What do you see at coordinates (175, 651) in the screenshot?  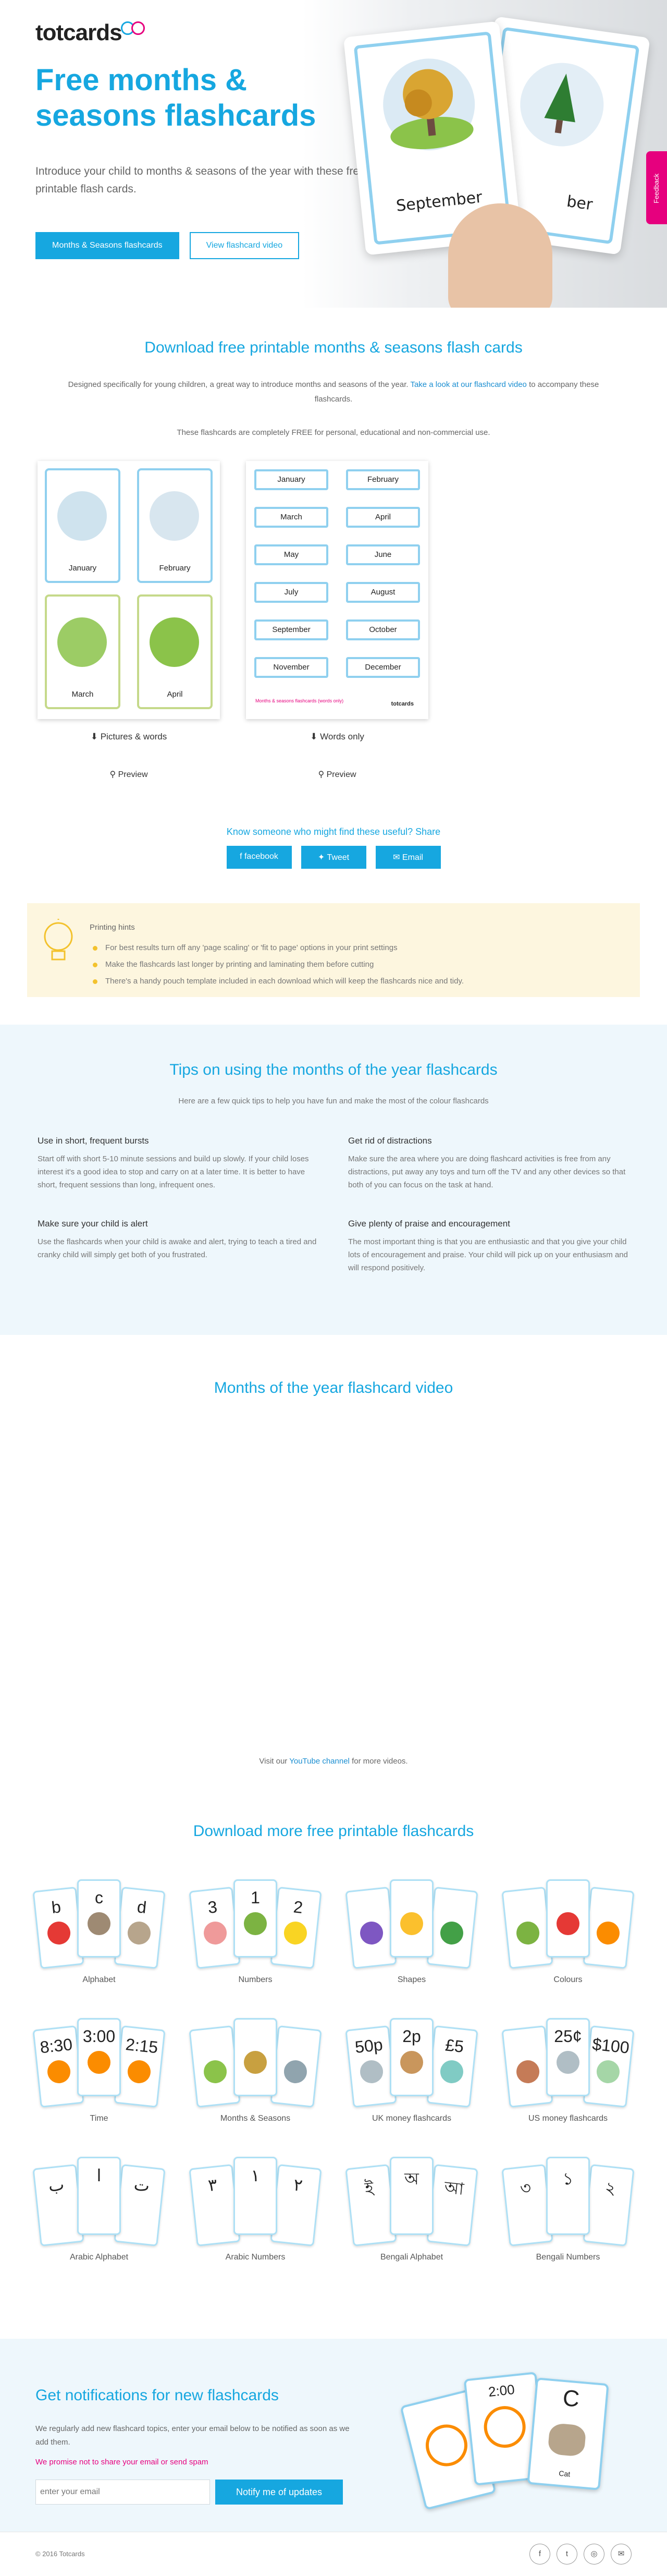 I see `mini-card-april: April` at bounding box center [175, 651].